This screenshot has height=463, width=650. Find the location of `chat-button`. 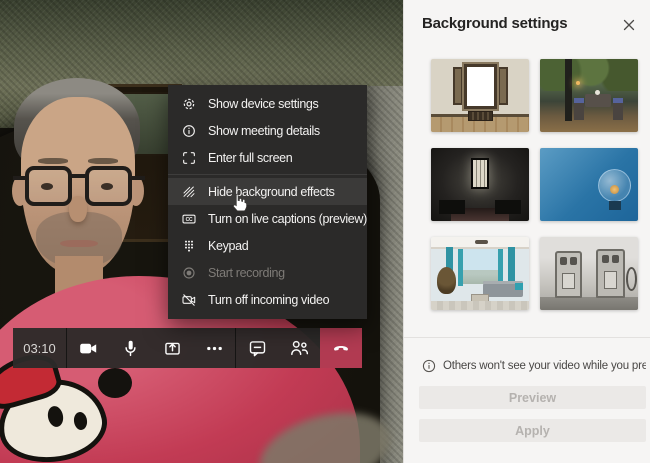

chat-button is located at coordinates (257, 348).